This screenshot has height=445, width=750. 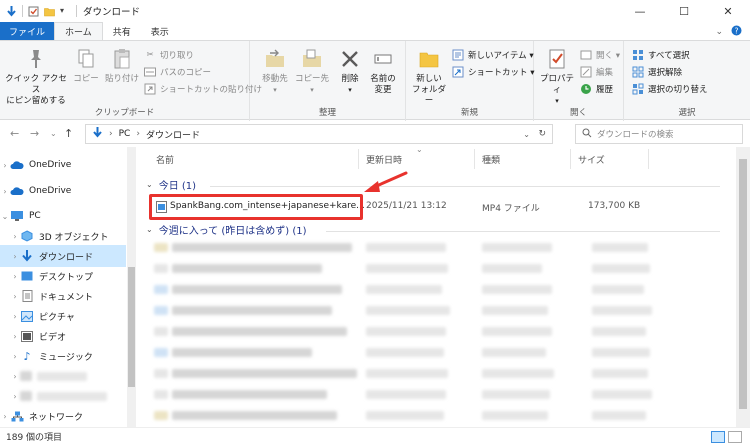 What do you see at coordinates (557, 59) in the screenshot?
I see `properties-icon` at bounding box center [557, 59].